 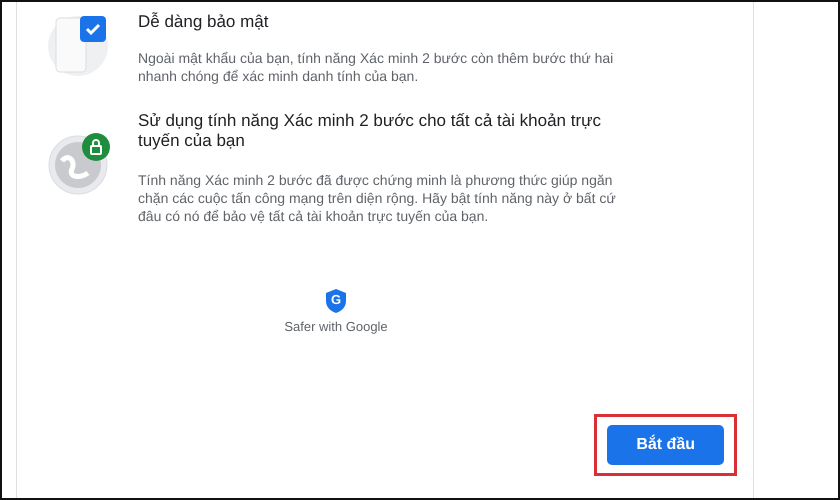 What do you see at coordinates (80, 163) in the screenshot?
I see `globe-lock-icon` at bounding box center [80, 163].